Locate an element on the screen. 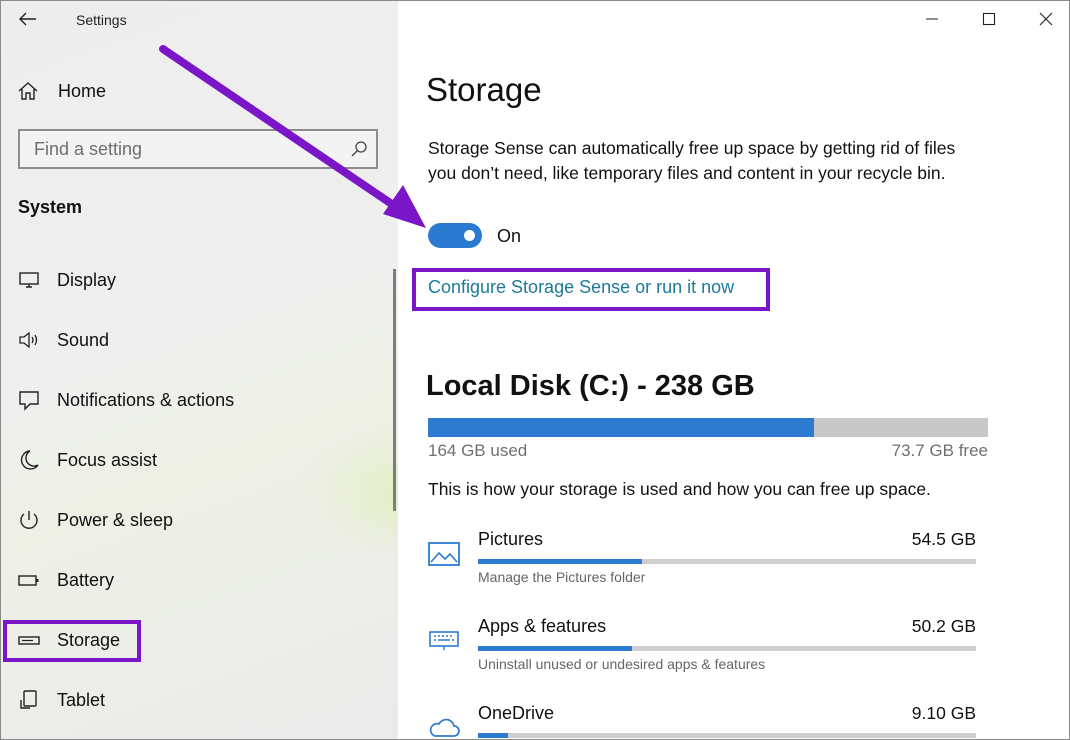 This screenshot has height=740, width=1070. sidebar-item-home: Home is located at coordinates (61, 91).